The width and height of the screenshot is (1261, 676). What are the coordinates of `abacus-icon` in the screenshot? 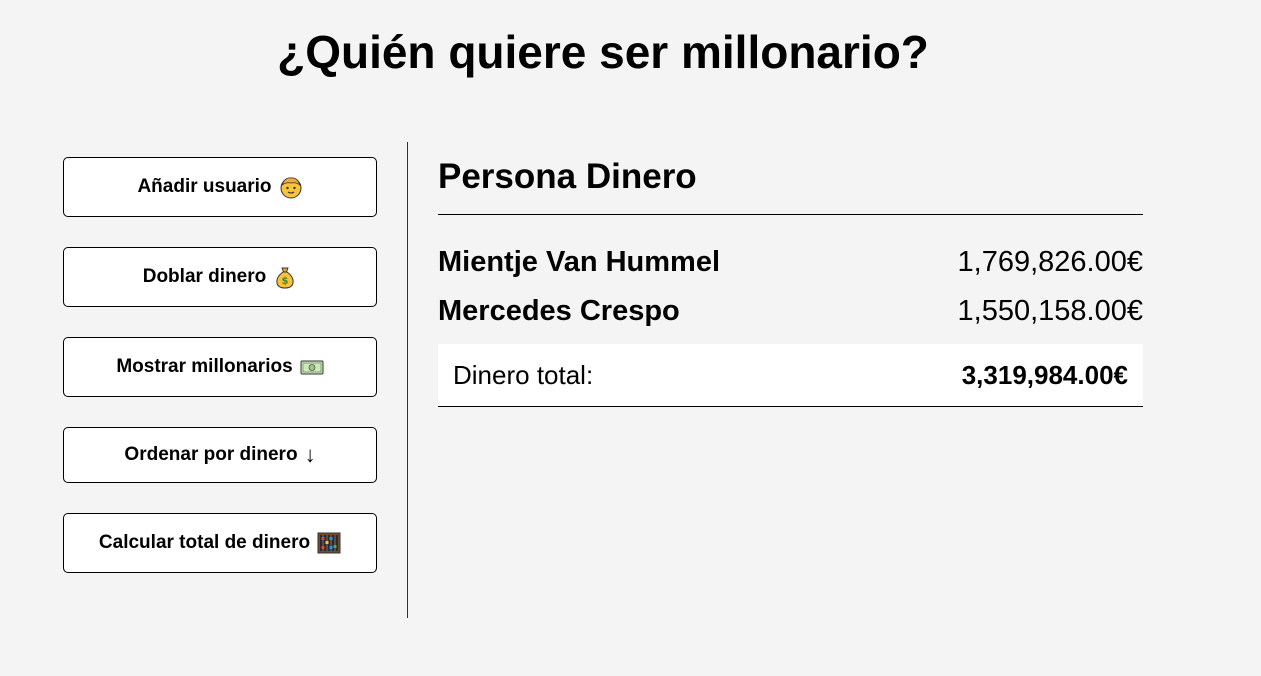 It's located at (329, 543).